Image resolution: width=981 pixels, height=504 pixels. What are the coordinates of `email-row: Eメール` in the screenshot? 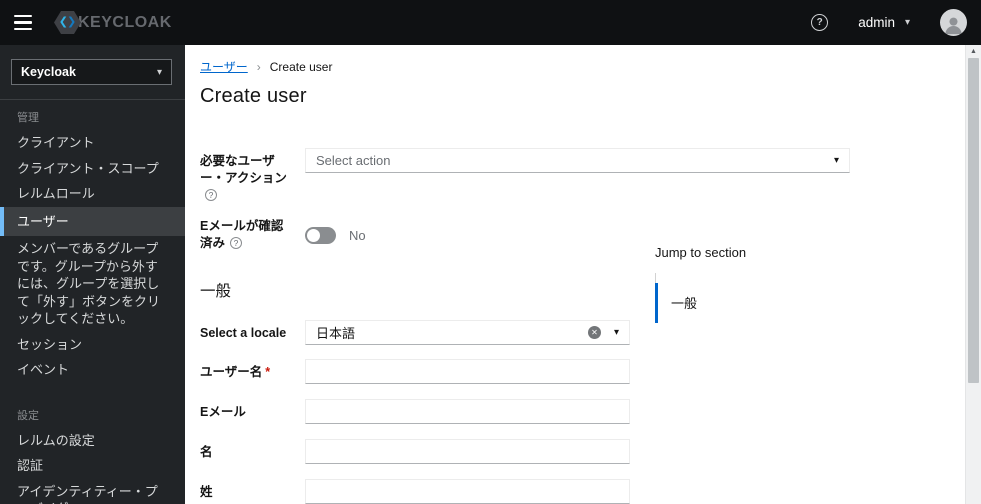 It's located at (535, 411).